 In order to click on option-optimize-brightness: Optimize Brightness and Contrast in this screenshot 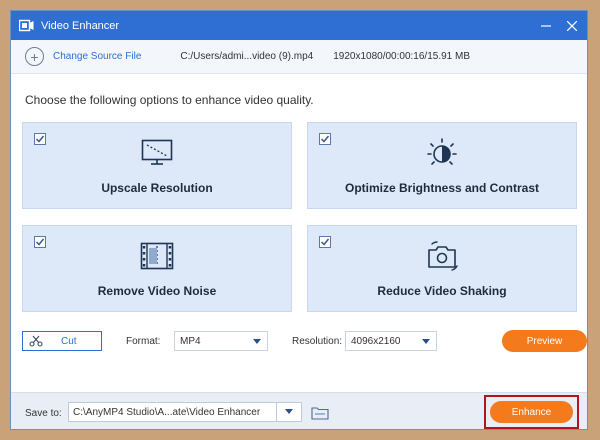, I will do `click(442, 165)`.